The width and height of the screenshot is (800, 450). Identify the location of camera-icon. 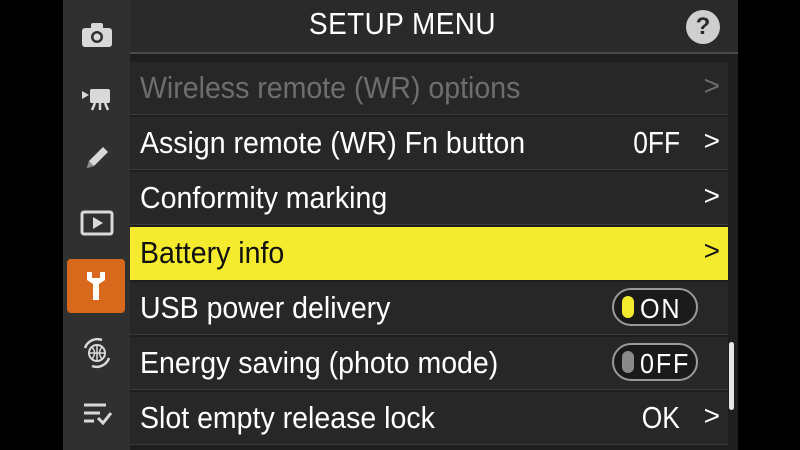
(97, 35).